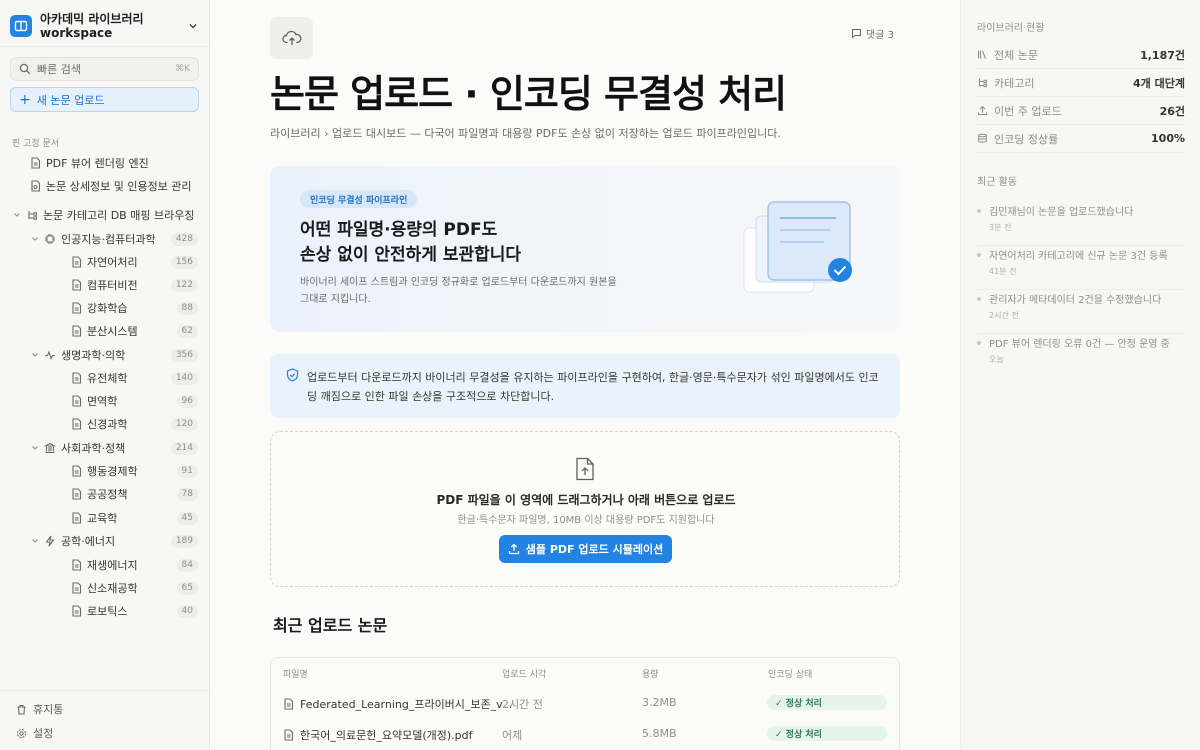  I want to click on activity-item: PDF 뷰어 렌더링 오류 0건 — 안정 운영 중 오늘, so click(1081, 356).